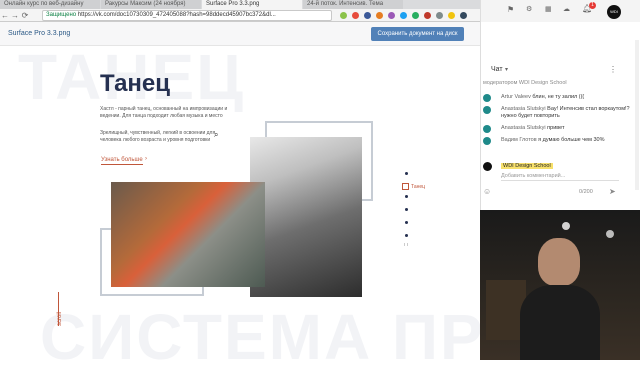  I want to click on dance-photo-color, so click(188, 234).